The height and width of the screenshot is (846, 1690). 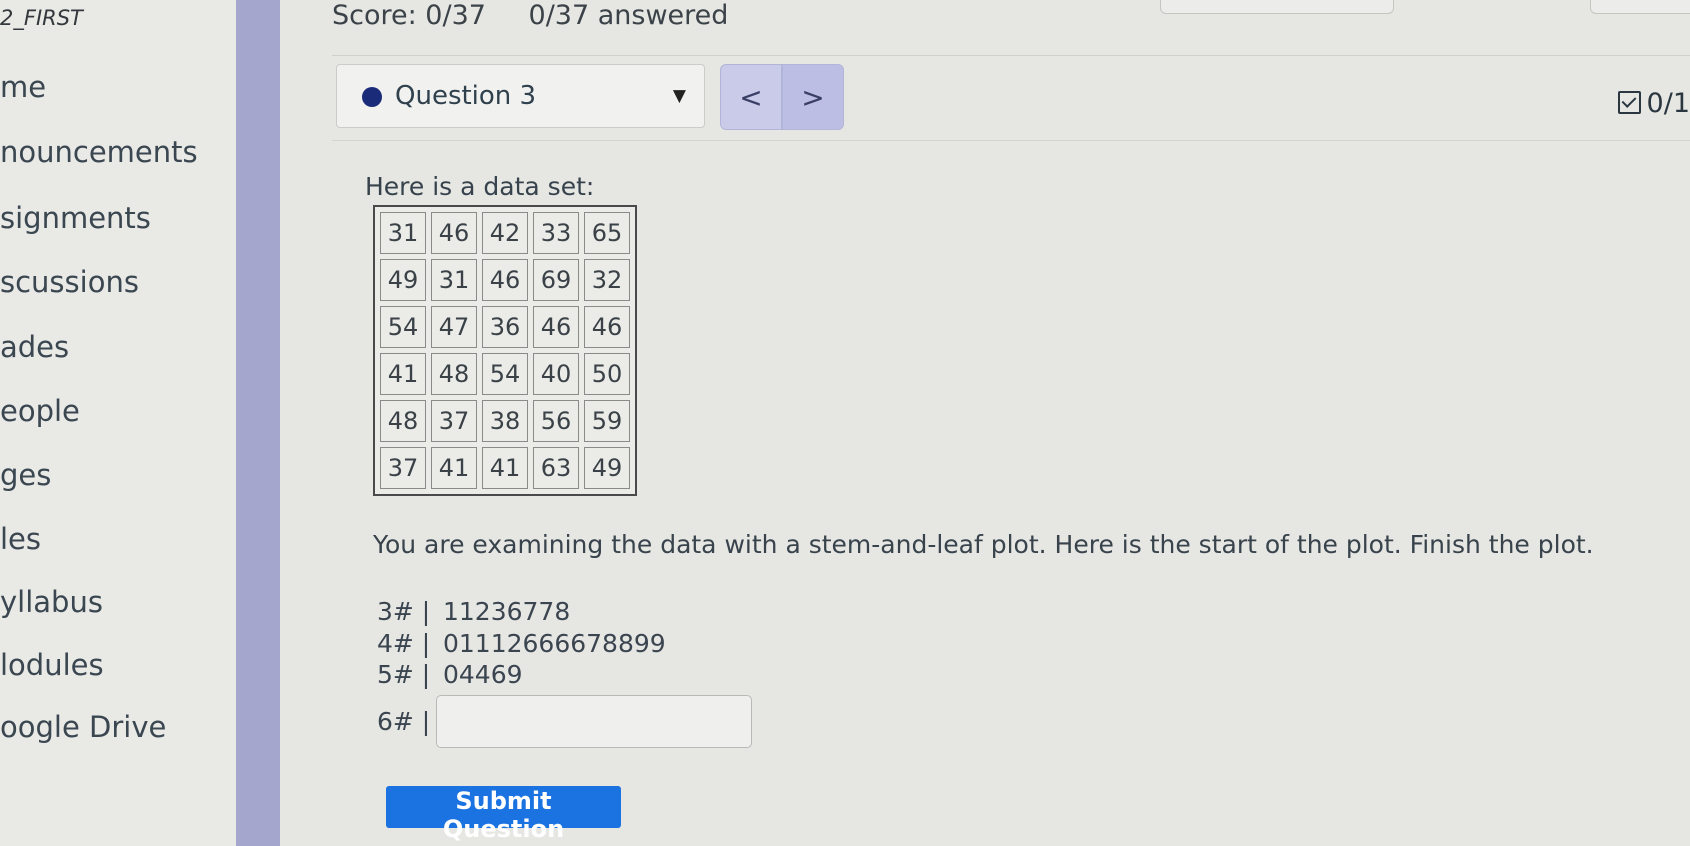 I want to click on nav-item-discussions: scussions, so click(x=69, y=282).